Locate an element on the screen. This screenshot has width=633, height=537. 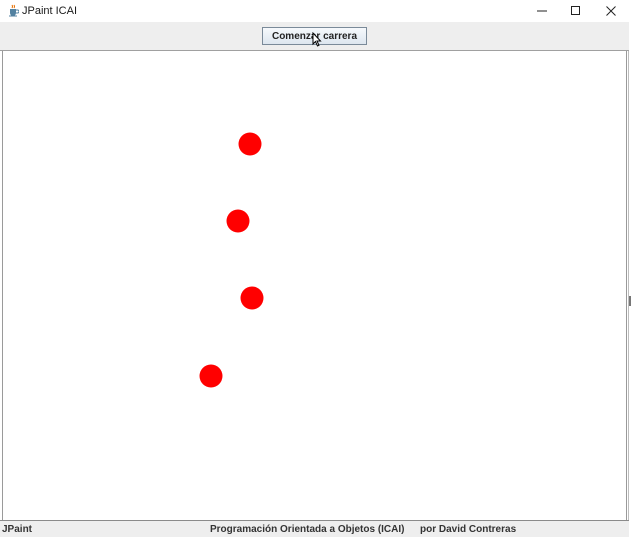
window-edge-mark is located at coordinates (630, 301).